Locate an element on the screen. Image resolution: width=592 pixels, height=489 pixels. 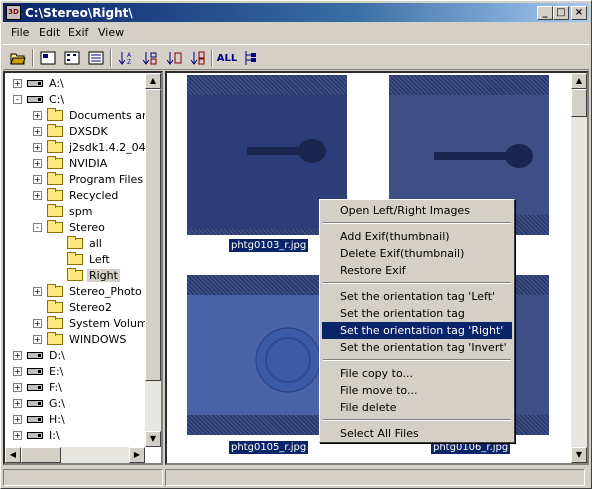
select-all-button: ALL is located at coordinates (227, 58).